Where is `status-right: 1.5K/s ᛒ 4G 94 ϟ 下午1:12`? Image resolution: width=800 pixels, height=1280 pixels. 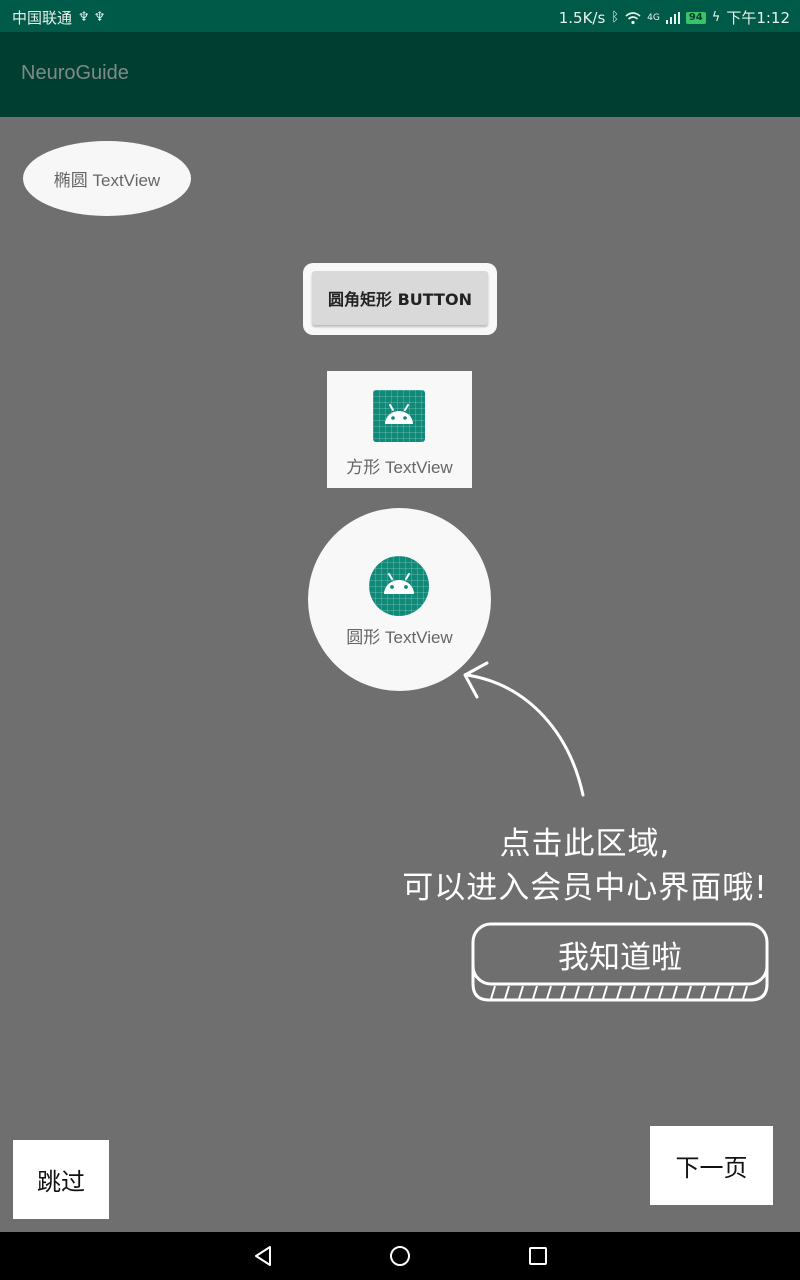
status-right: 1.5K/s ᛒ 4G 94 ϟ 下午1:12 is located at coordinates (674, 17).